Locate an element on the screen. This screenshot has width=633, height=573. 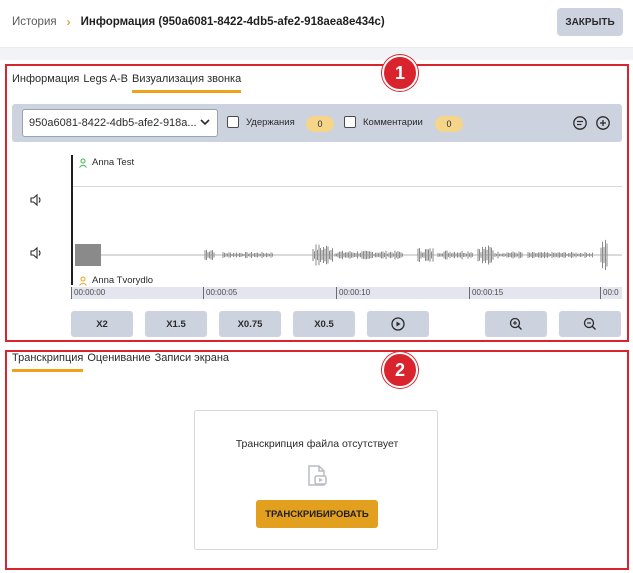
holds-checkbox is located at coordinates (233, 122).